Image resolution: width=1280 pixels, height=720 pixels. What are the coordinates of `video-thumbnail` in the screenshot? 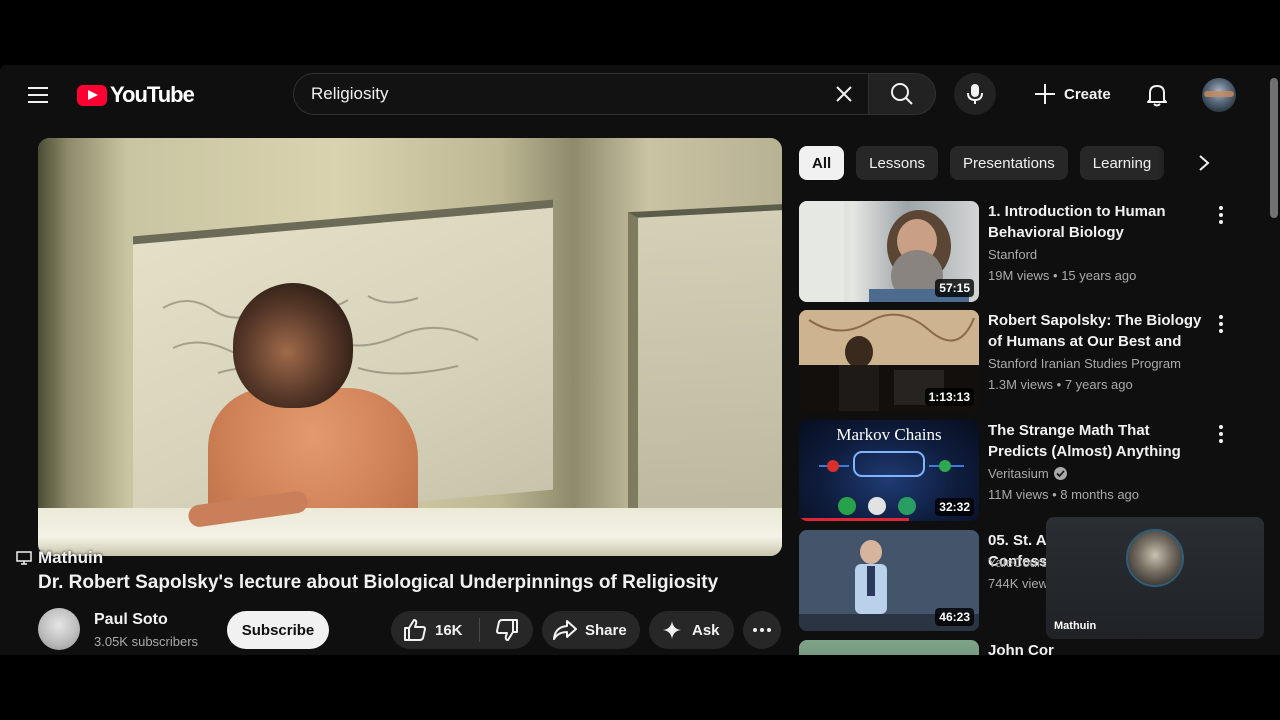 It's located at (889, 647).